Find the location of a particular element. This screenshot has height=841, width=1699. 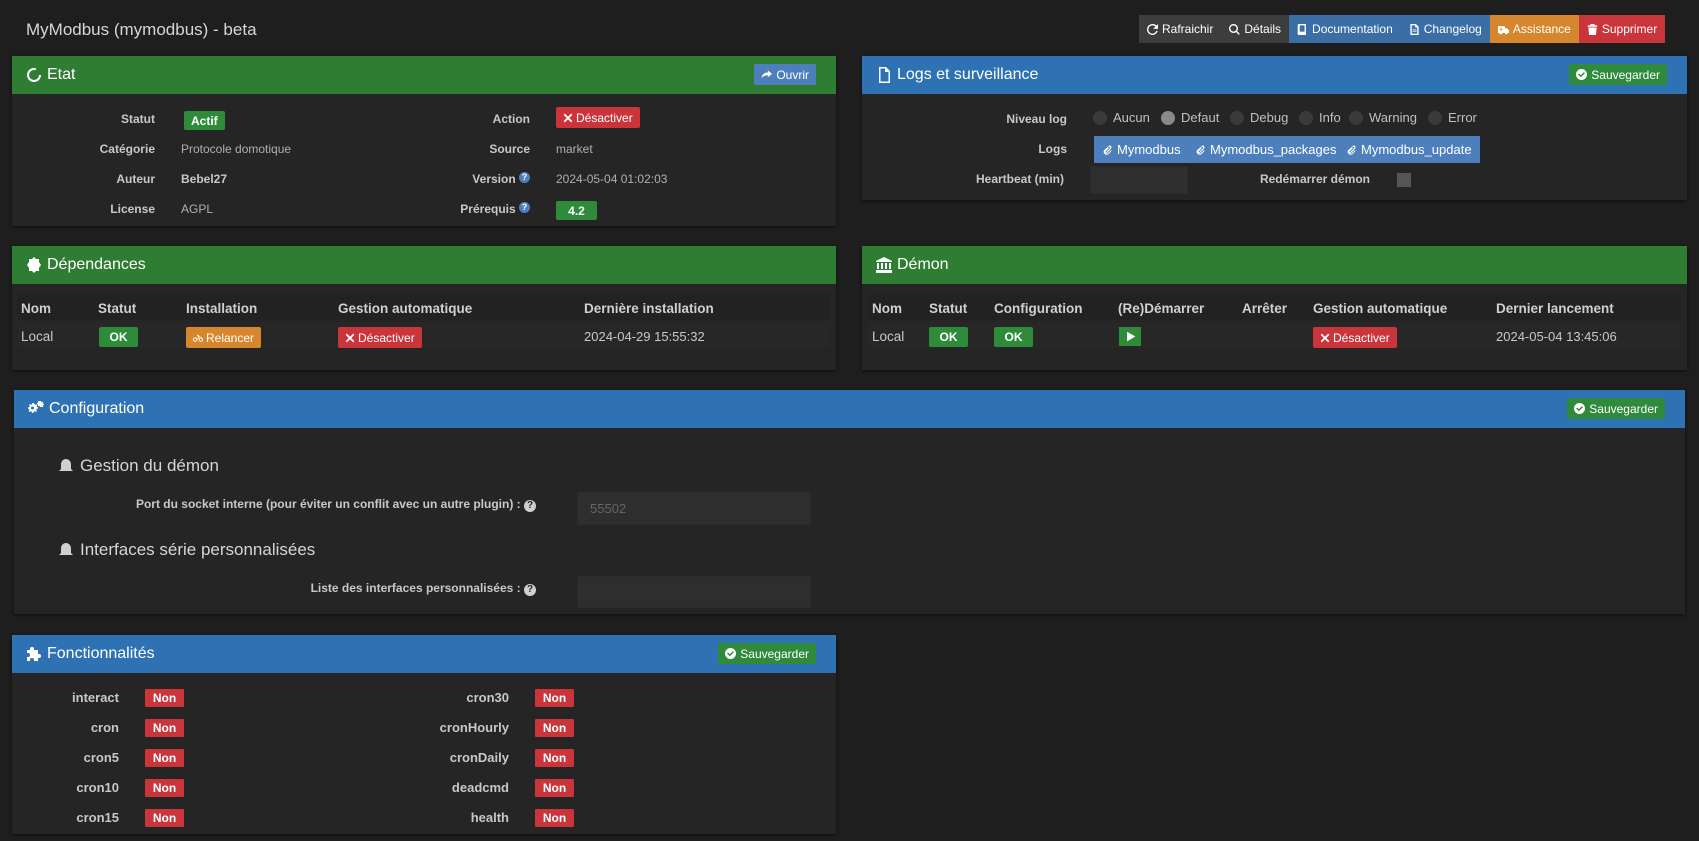

demon-disable-button: Désactiver is located at coordinates (1355, 337).